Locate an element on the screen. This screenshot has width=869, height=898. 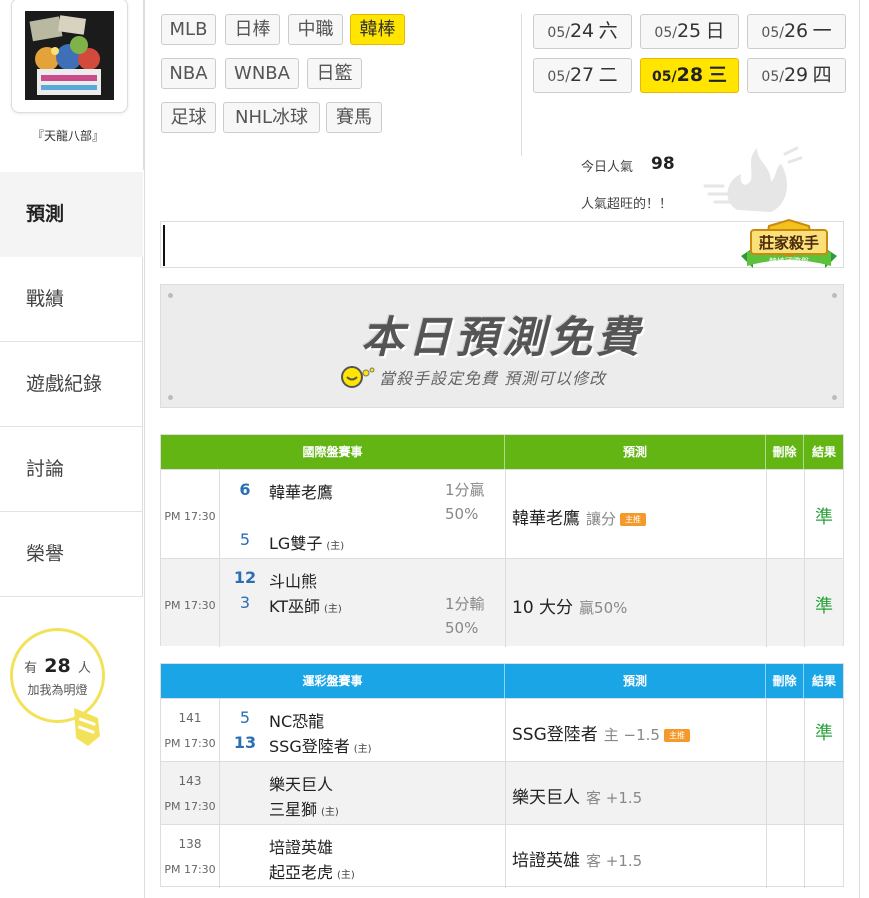
table-row: 143 PM 17:30 樂天巨人 三星獅 (主) 樂天巨人客 +1.5 is located at coordinates (502, 793).